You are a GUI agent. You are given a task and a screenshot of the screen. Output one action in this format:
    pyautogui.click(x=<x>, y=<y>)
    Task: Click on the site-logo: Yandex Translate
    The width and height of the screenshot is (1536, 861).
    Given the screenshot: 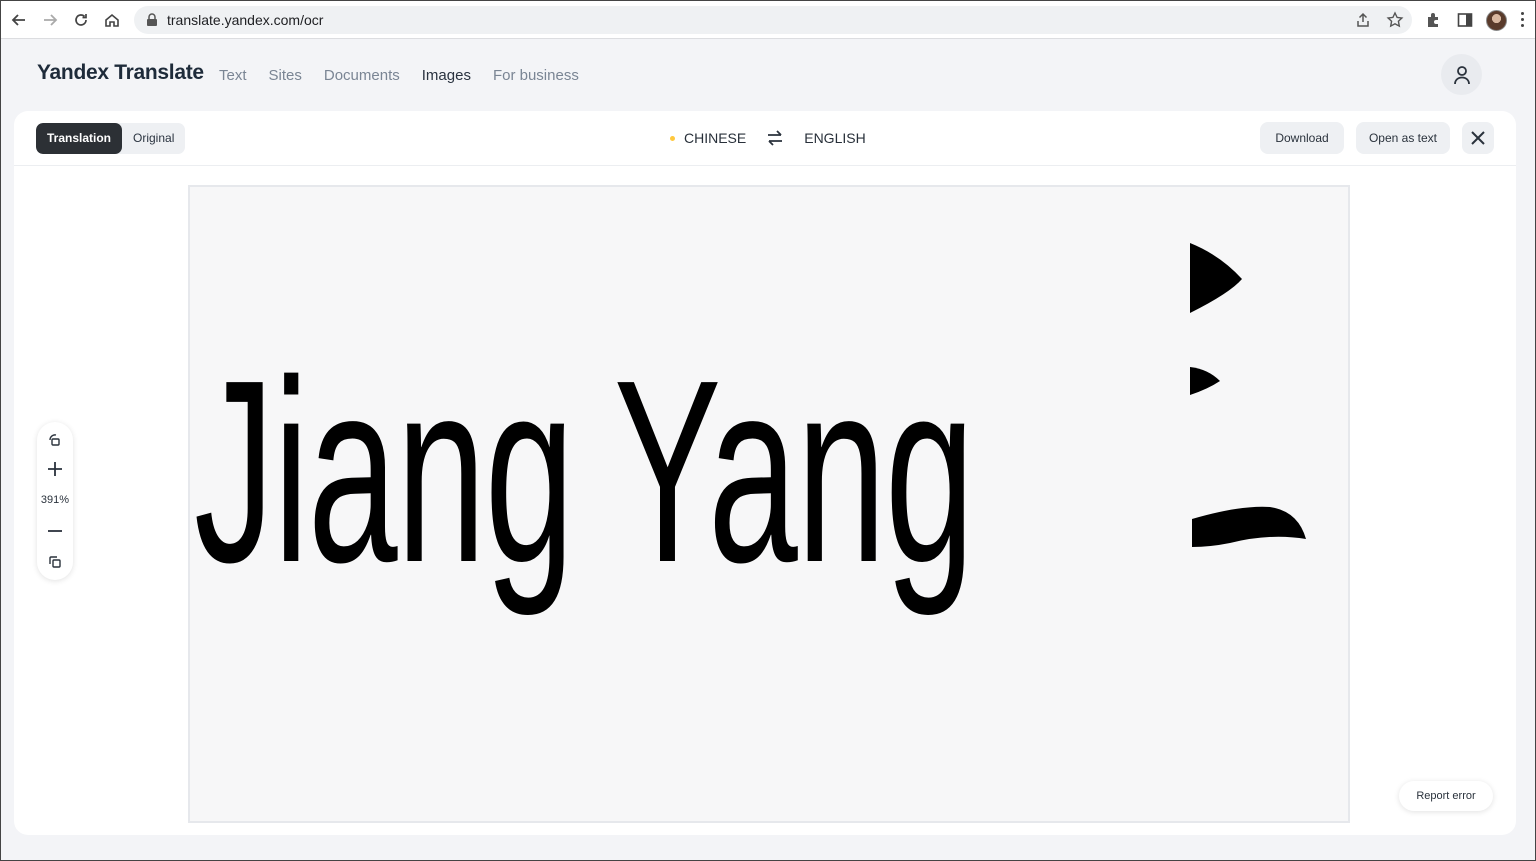 What is the action you would take?
    pyautogui.click(x=120, y=73)
    